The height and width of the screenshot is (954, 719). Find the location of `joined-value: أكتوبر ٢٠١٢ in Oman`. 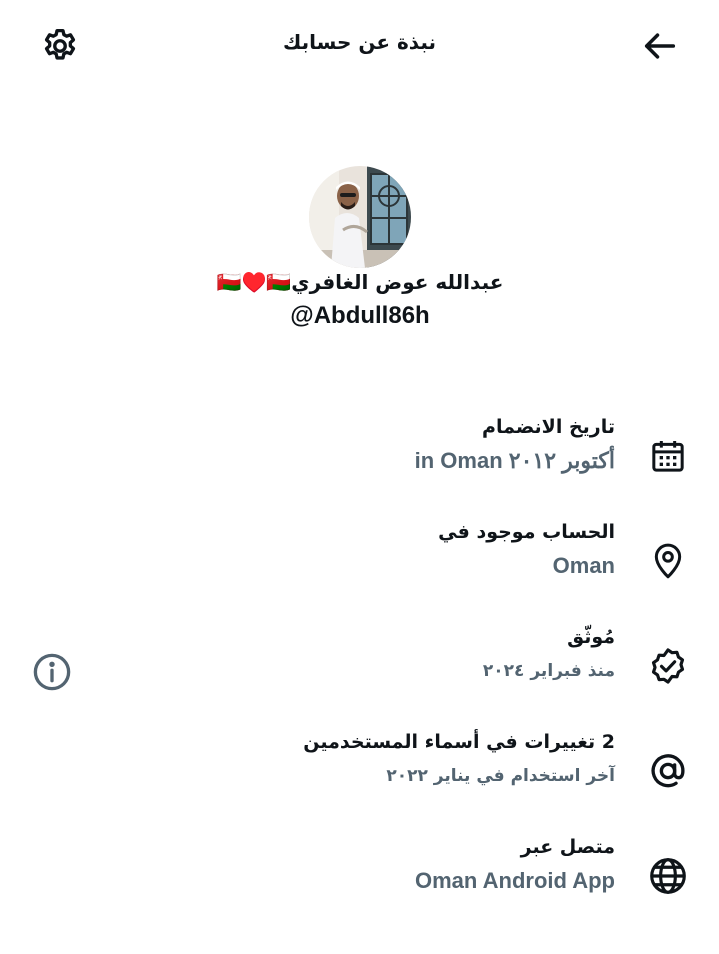

joined-value: أكتوبر ٢٠١٢ in Oman is located at coordinates (514, 460).